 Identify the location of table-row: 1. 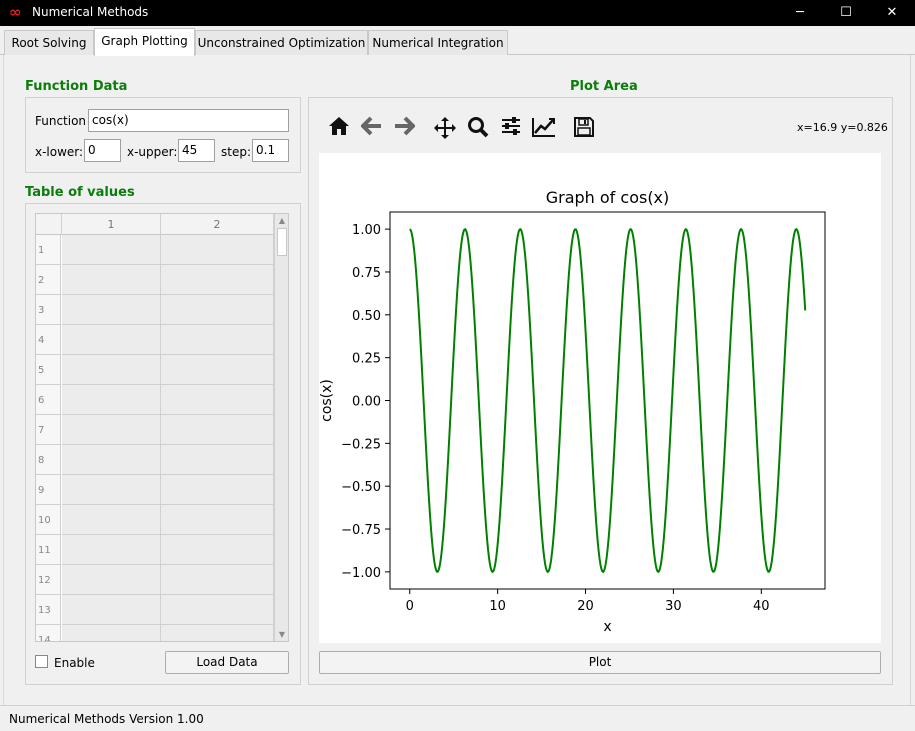
(155, 250).